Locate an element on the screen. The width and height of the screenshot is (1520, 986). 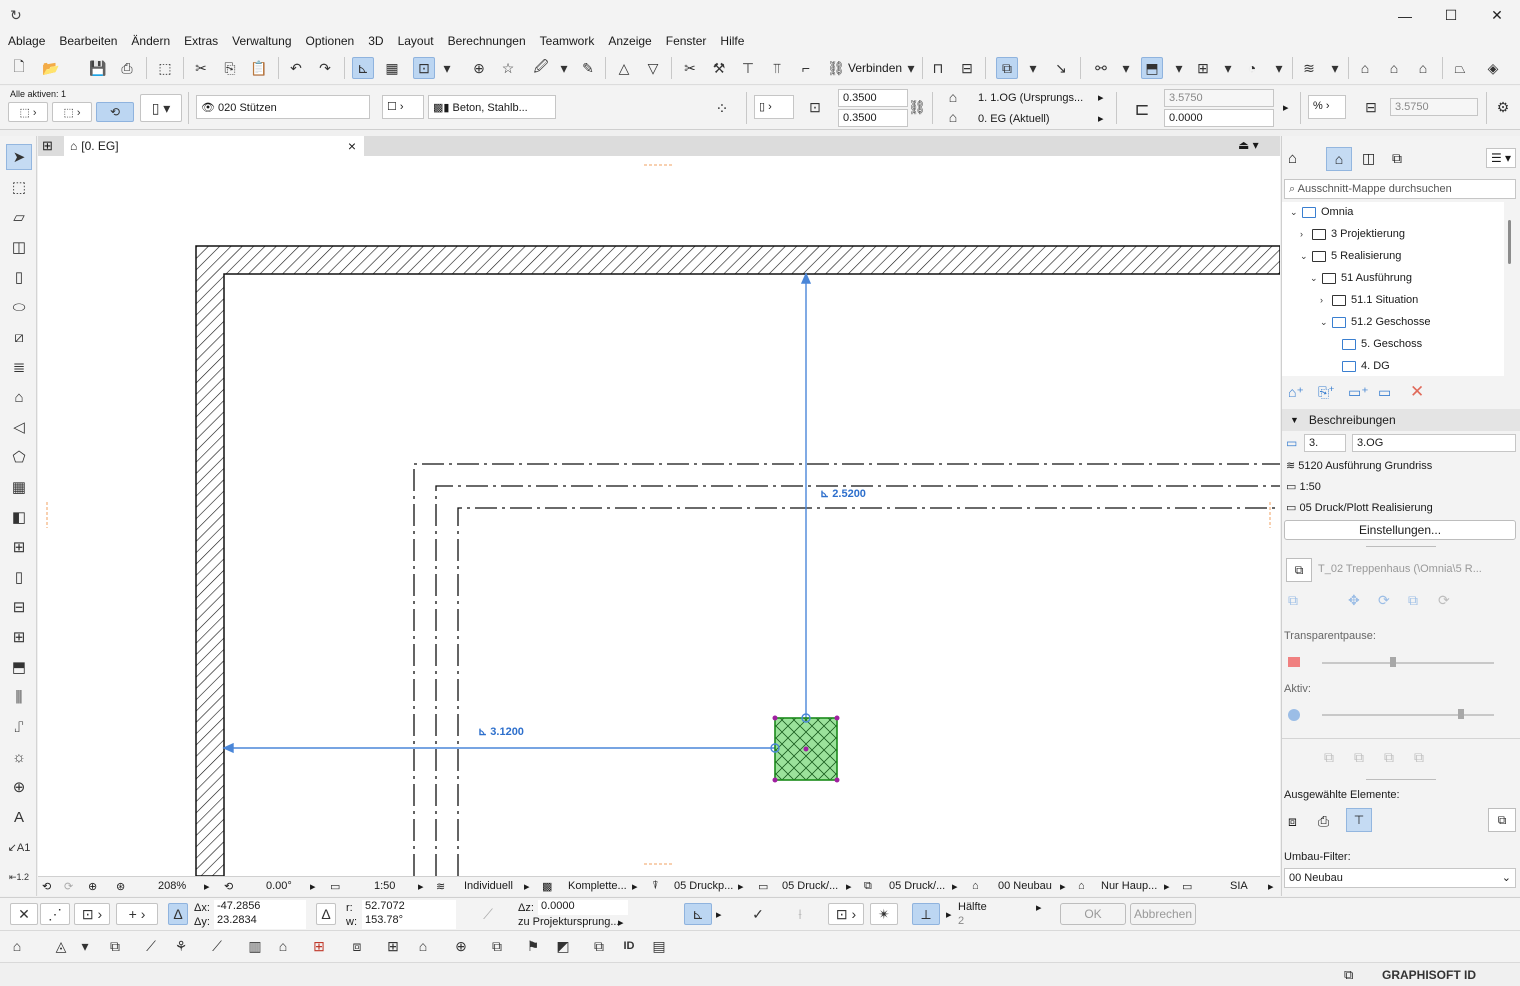
menu-verwaltung: Verwaltung is located at coordinates (261, 41).